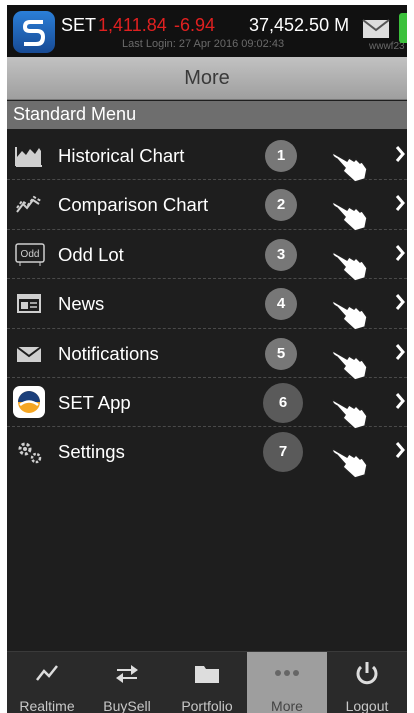 This screenshot has height=713, width=414. What do you see at coordinates (91, 452) in the screenshot?
I see `menu-item-label: Settings` at bounding box center [91, 452].